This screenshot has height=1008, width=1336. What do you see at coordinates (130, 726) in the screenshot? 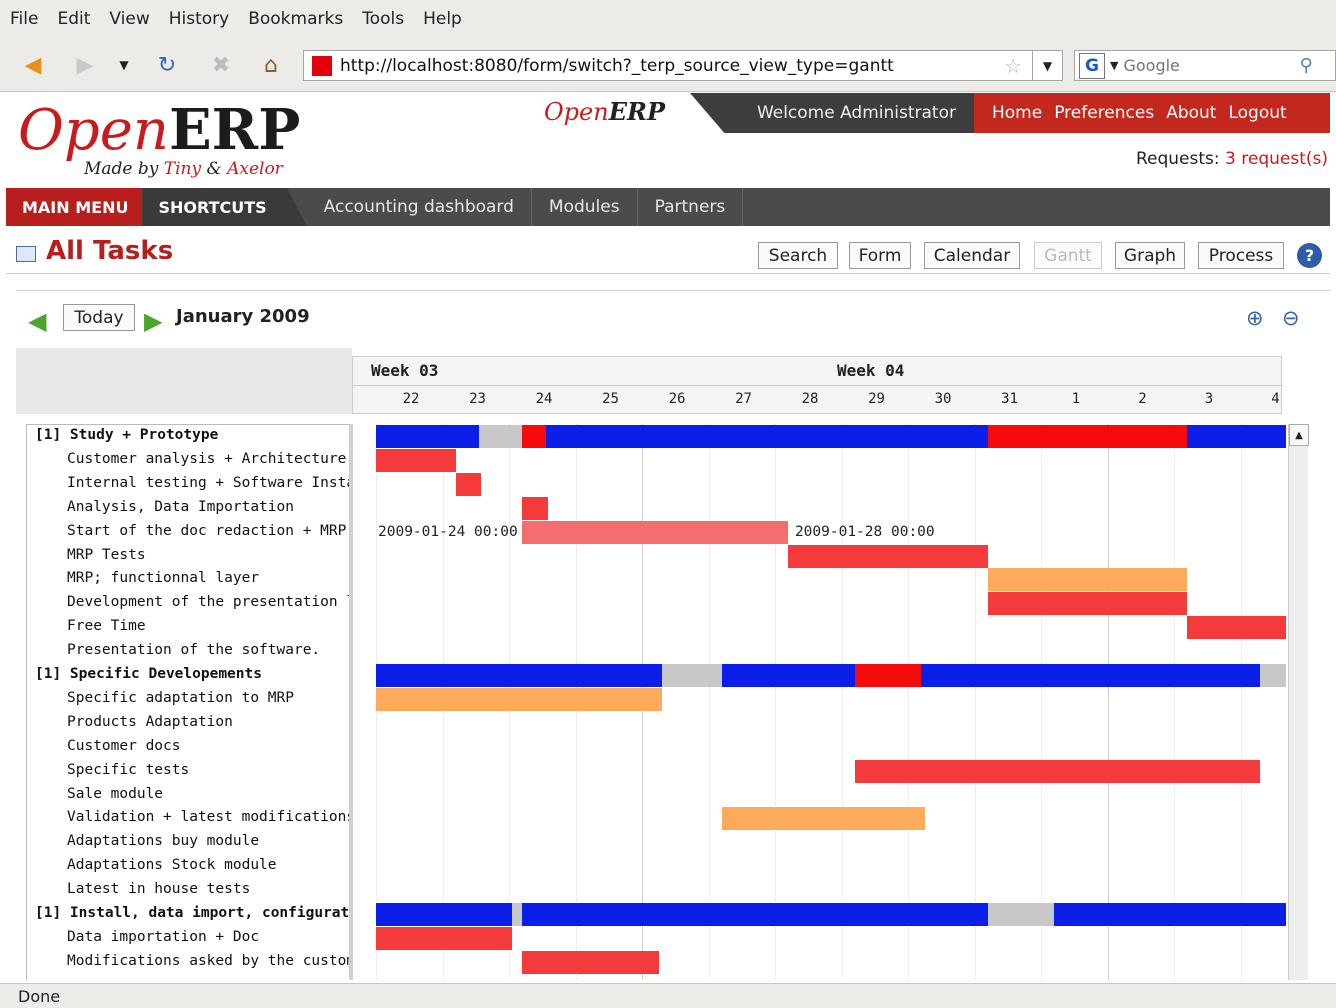
I see `task-row: Products Adaptation` at bounding box center [130, 726].